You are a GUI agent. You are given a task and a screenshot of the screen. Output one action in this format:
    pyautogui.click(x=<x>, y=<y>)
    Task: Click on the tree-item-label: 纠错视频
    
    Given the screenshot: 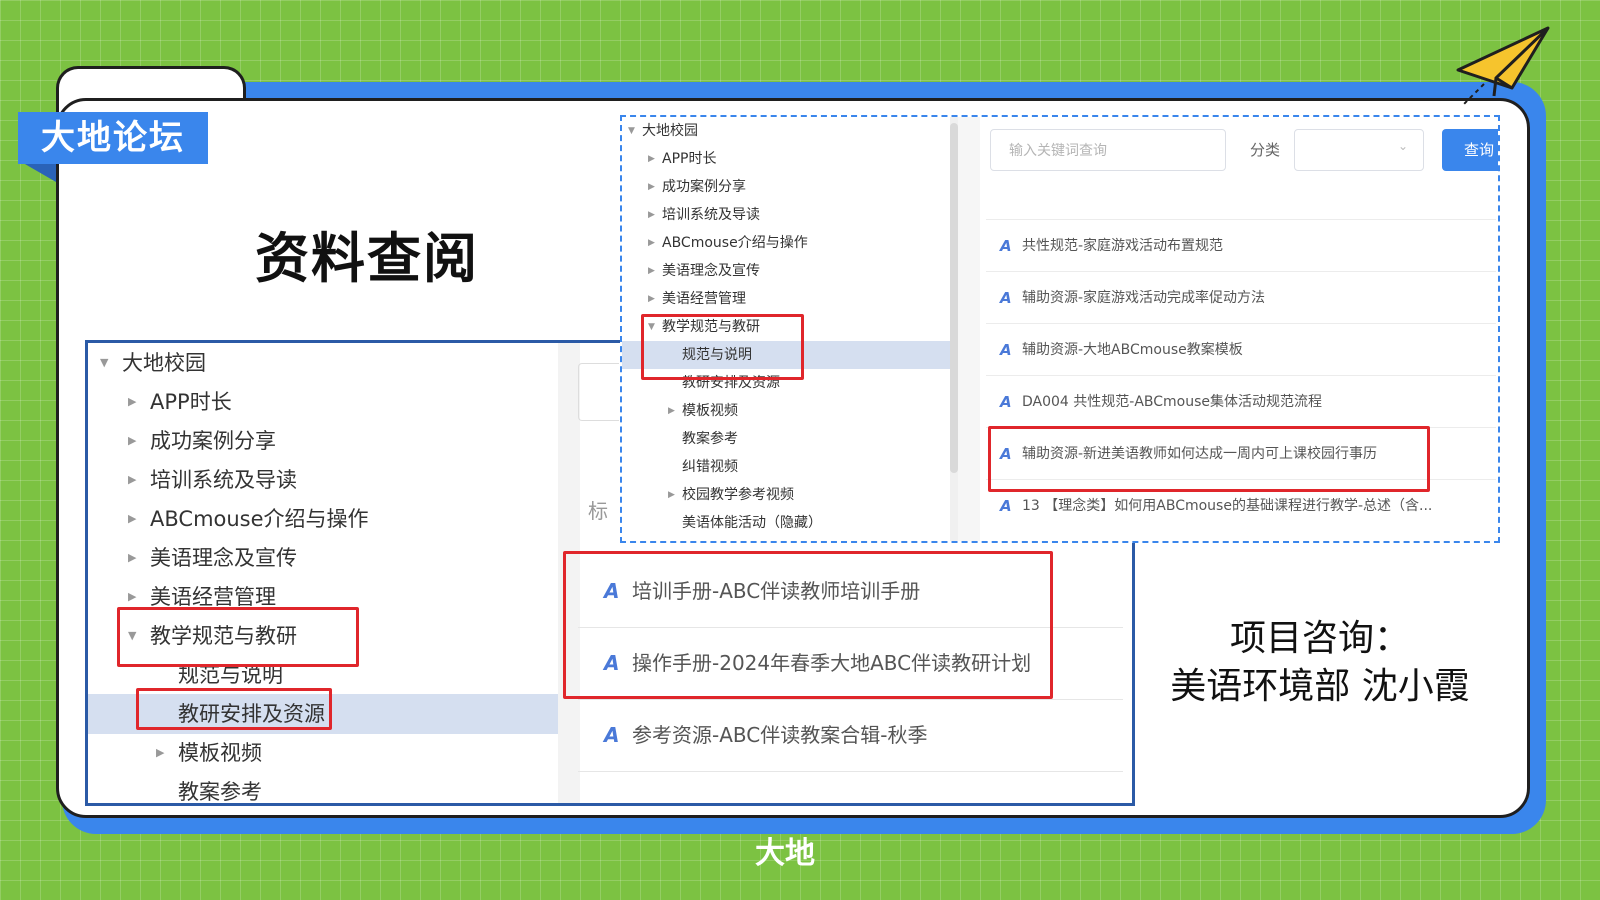 What is the action you would take?
    pyautogui.click(x=710, y=467)
    